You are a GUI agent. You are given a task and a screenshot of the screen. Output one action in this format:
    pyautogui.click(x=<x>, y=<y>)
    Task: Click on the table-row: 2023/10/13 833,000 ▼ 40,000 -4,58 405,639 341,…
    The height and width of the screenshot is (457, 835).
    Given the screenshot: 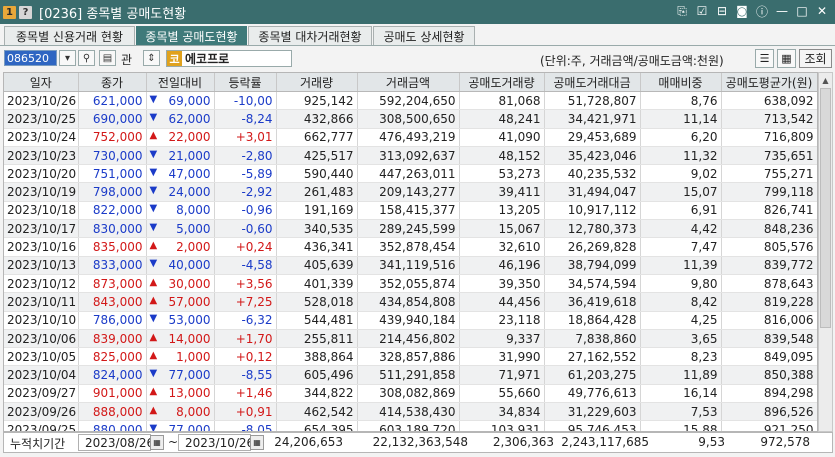 What is the action you would take?
    pyautogui.click(x=410, y=265)
    